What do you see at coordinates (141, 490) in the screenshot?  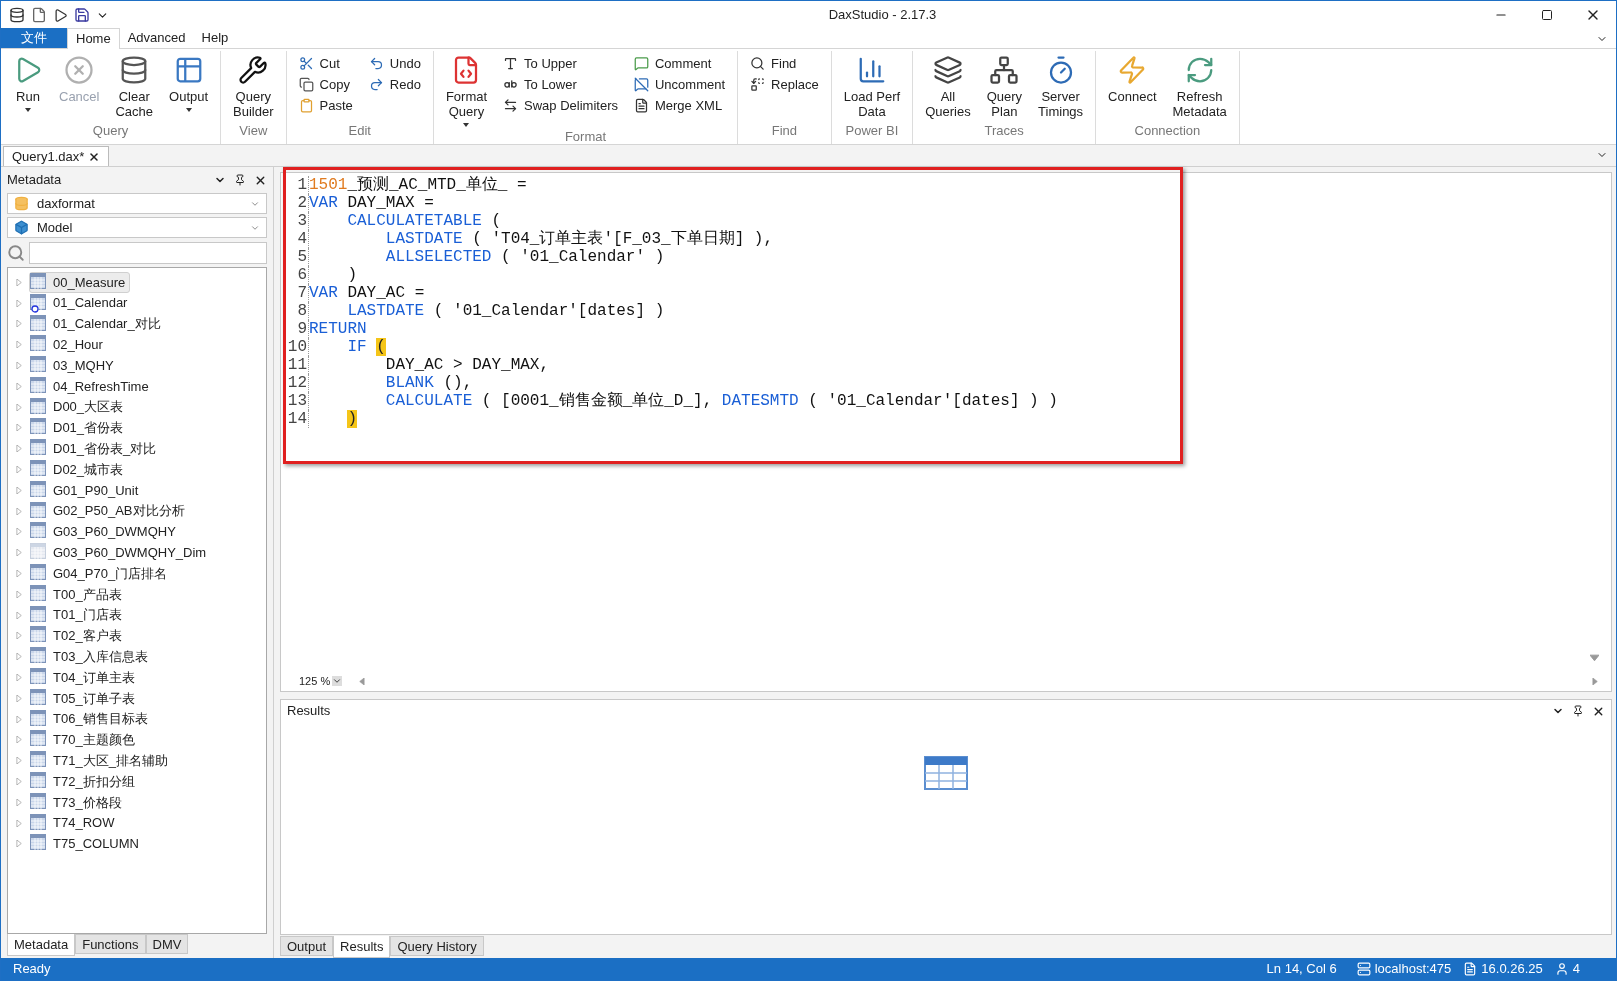 I see `tree-item: G01_P90_Unit` at bounding box center [141, 490].